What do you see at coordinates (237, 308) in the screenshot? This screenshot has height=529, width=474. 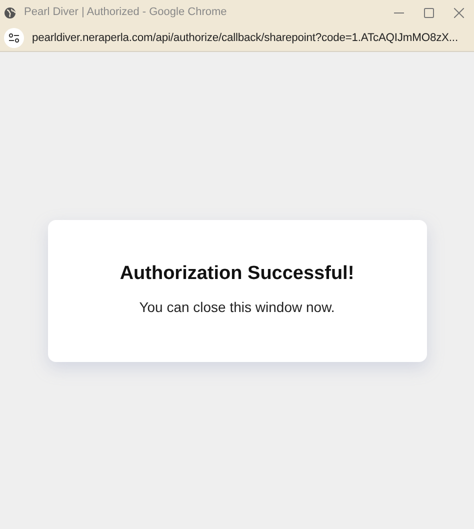 I see `close-window-message: You can close this window now.` at bounding box center [237, 308].